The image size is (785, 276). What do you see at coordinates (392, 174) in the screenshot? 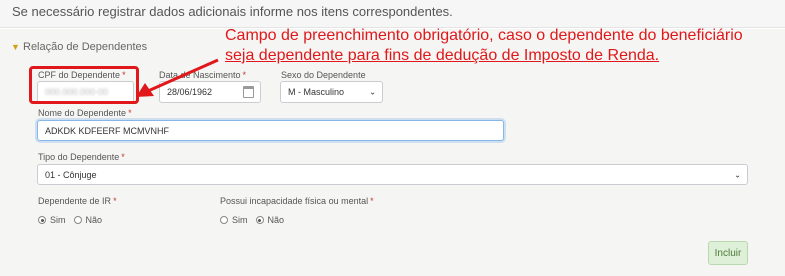
I see `dependent-type-select: 01 - Cônjuge ⌄` at bounding box center [392, 174].